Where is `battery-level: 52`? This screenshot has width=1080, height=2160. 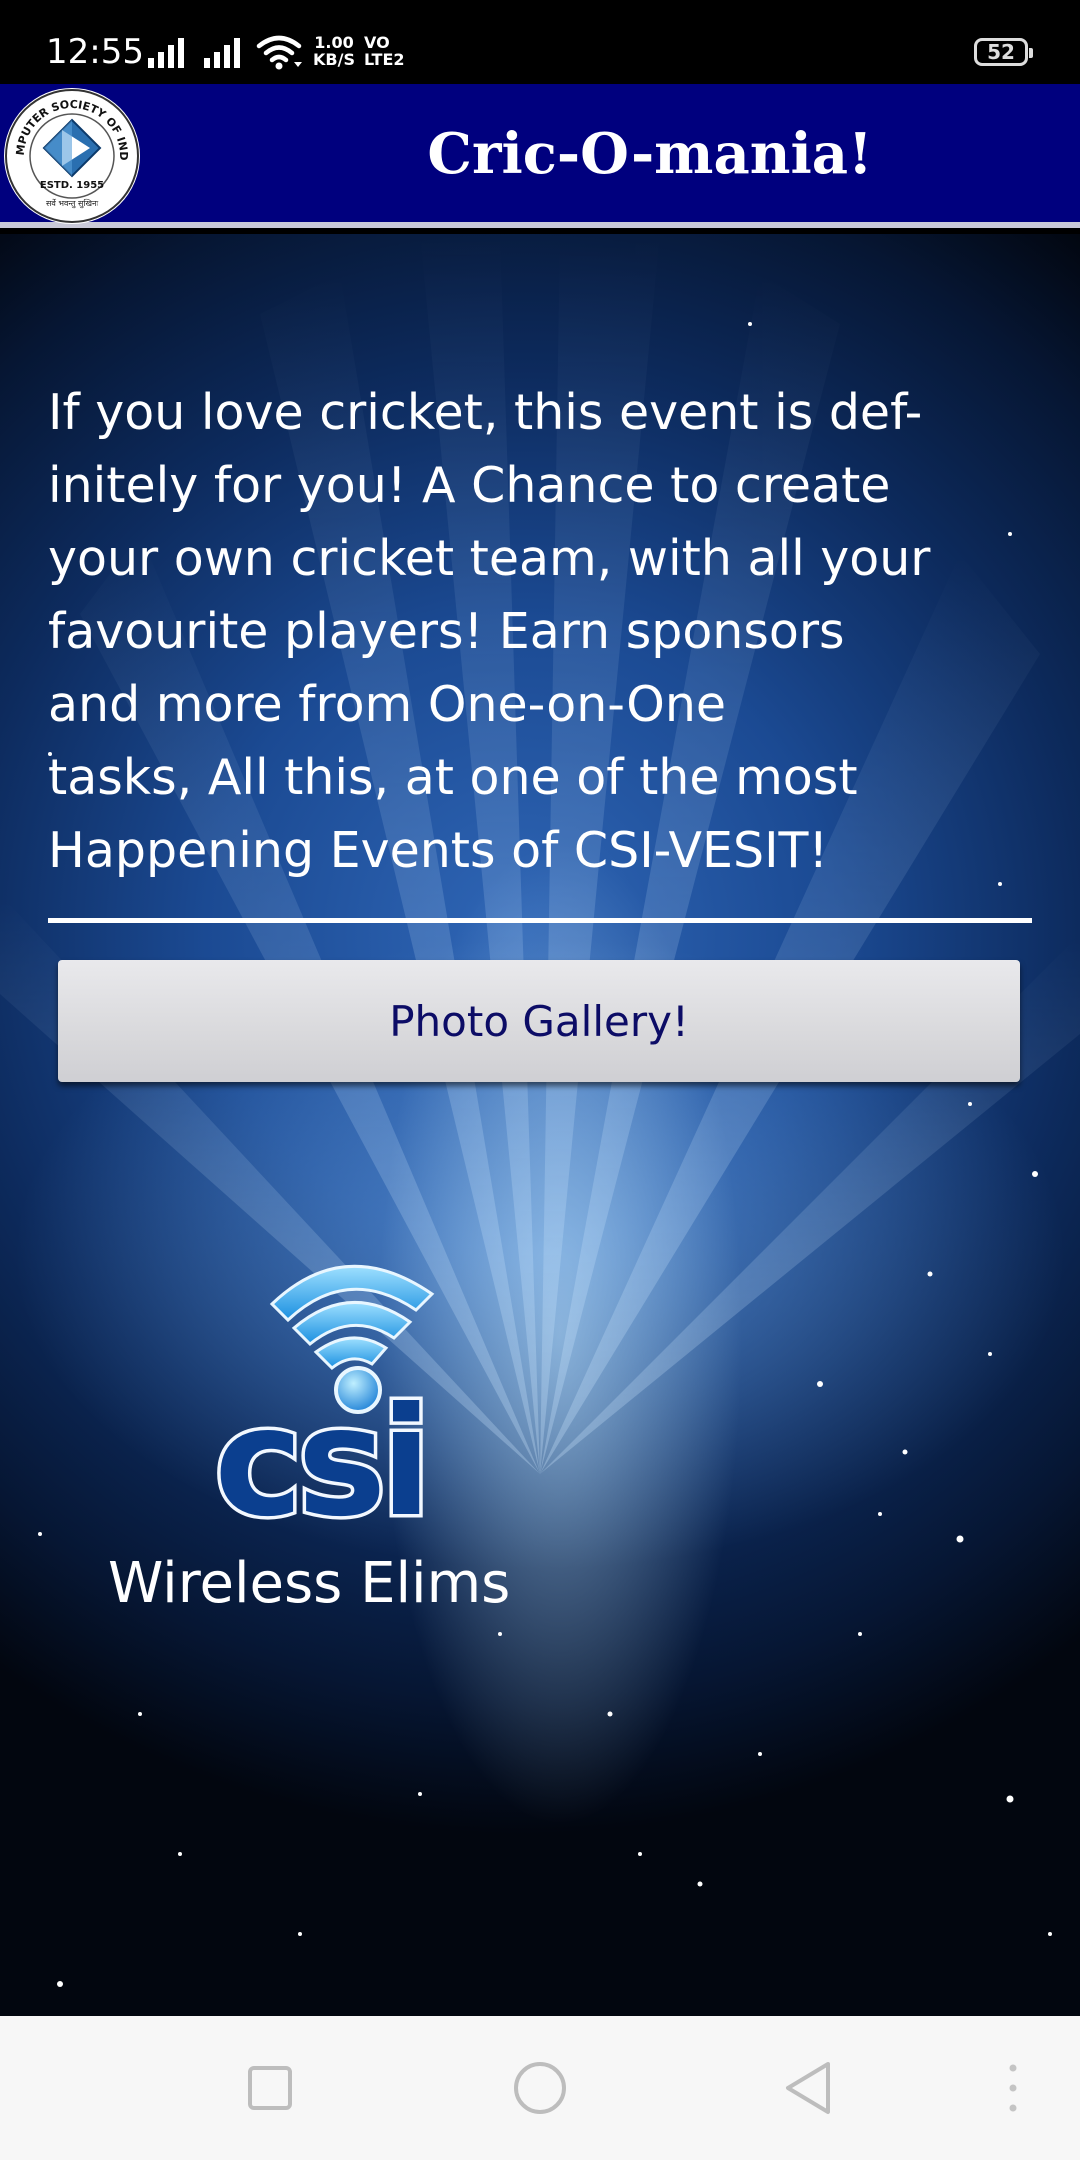
battery-level: 52 is located at coordinates (1001, 52).